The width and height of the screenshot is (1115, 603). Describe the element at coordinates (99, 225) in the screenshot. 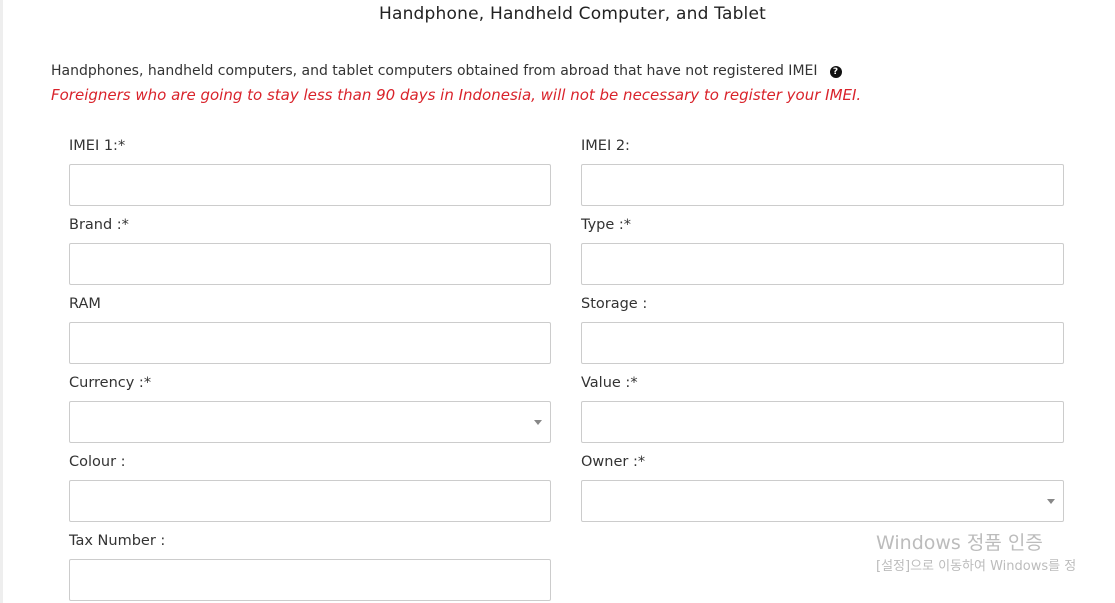

I see `brand-label: Brand :*` at that location.